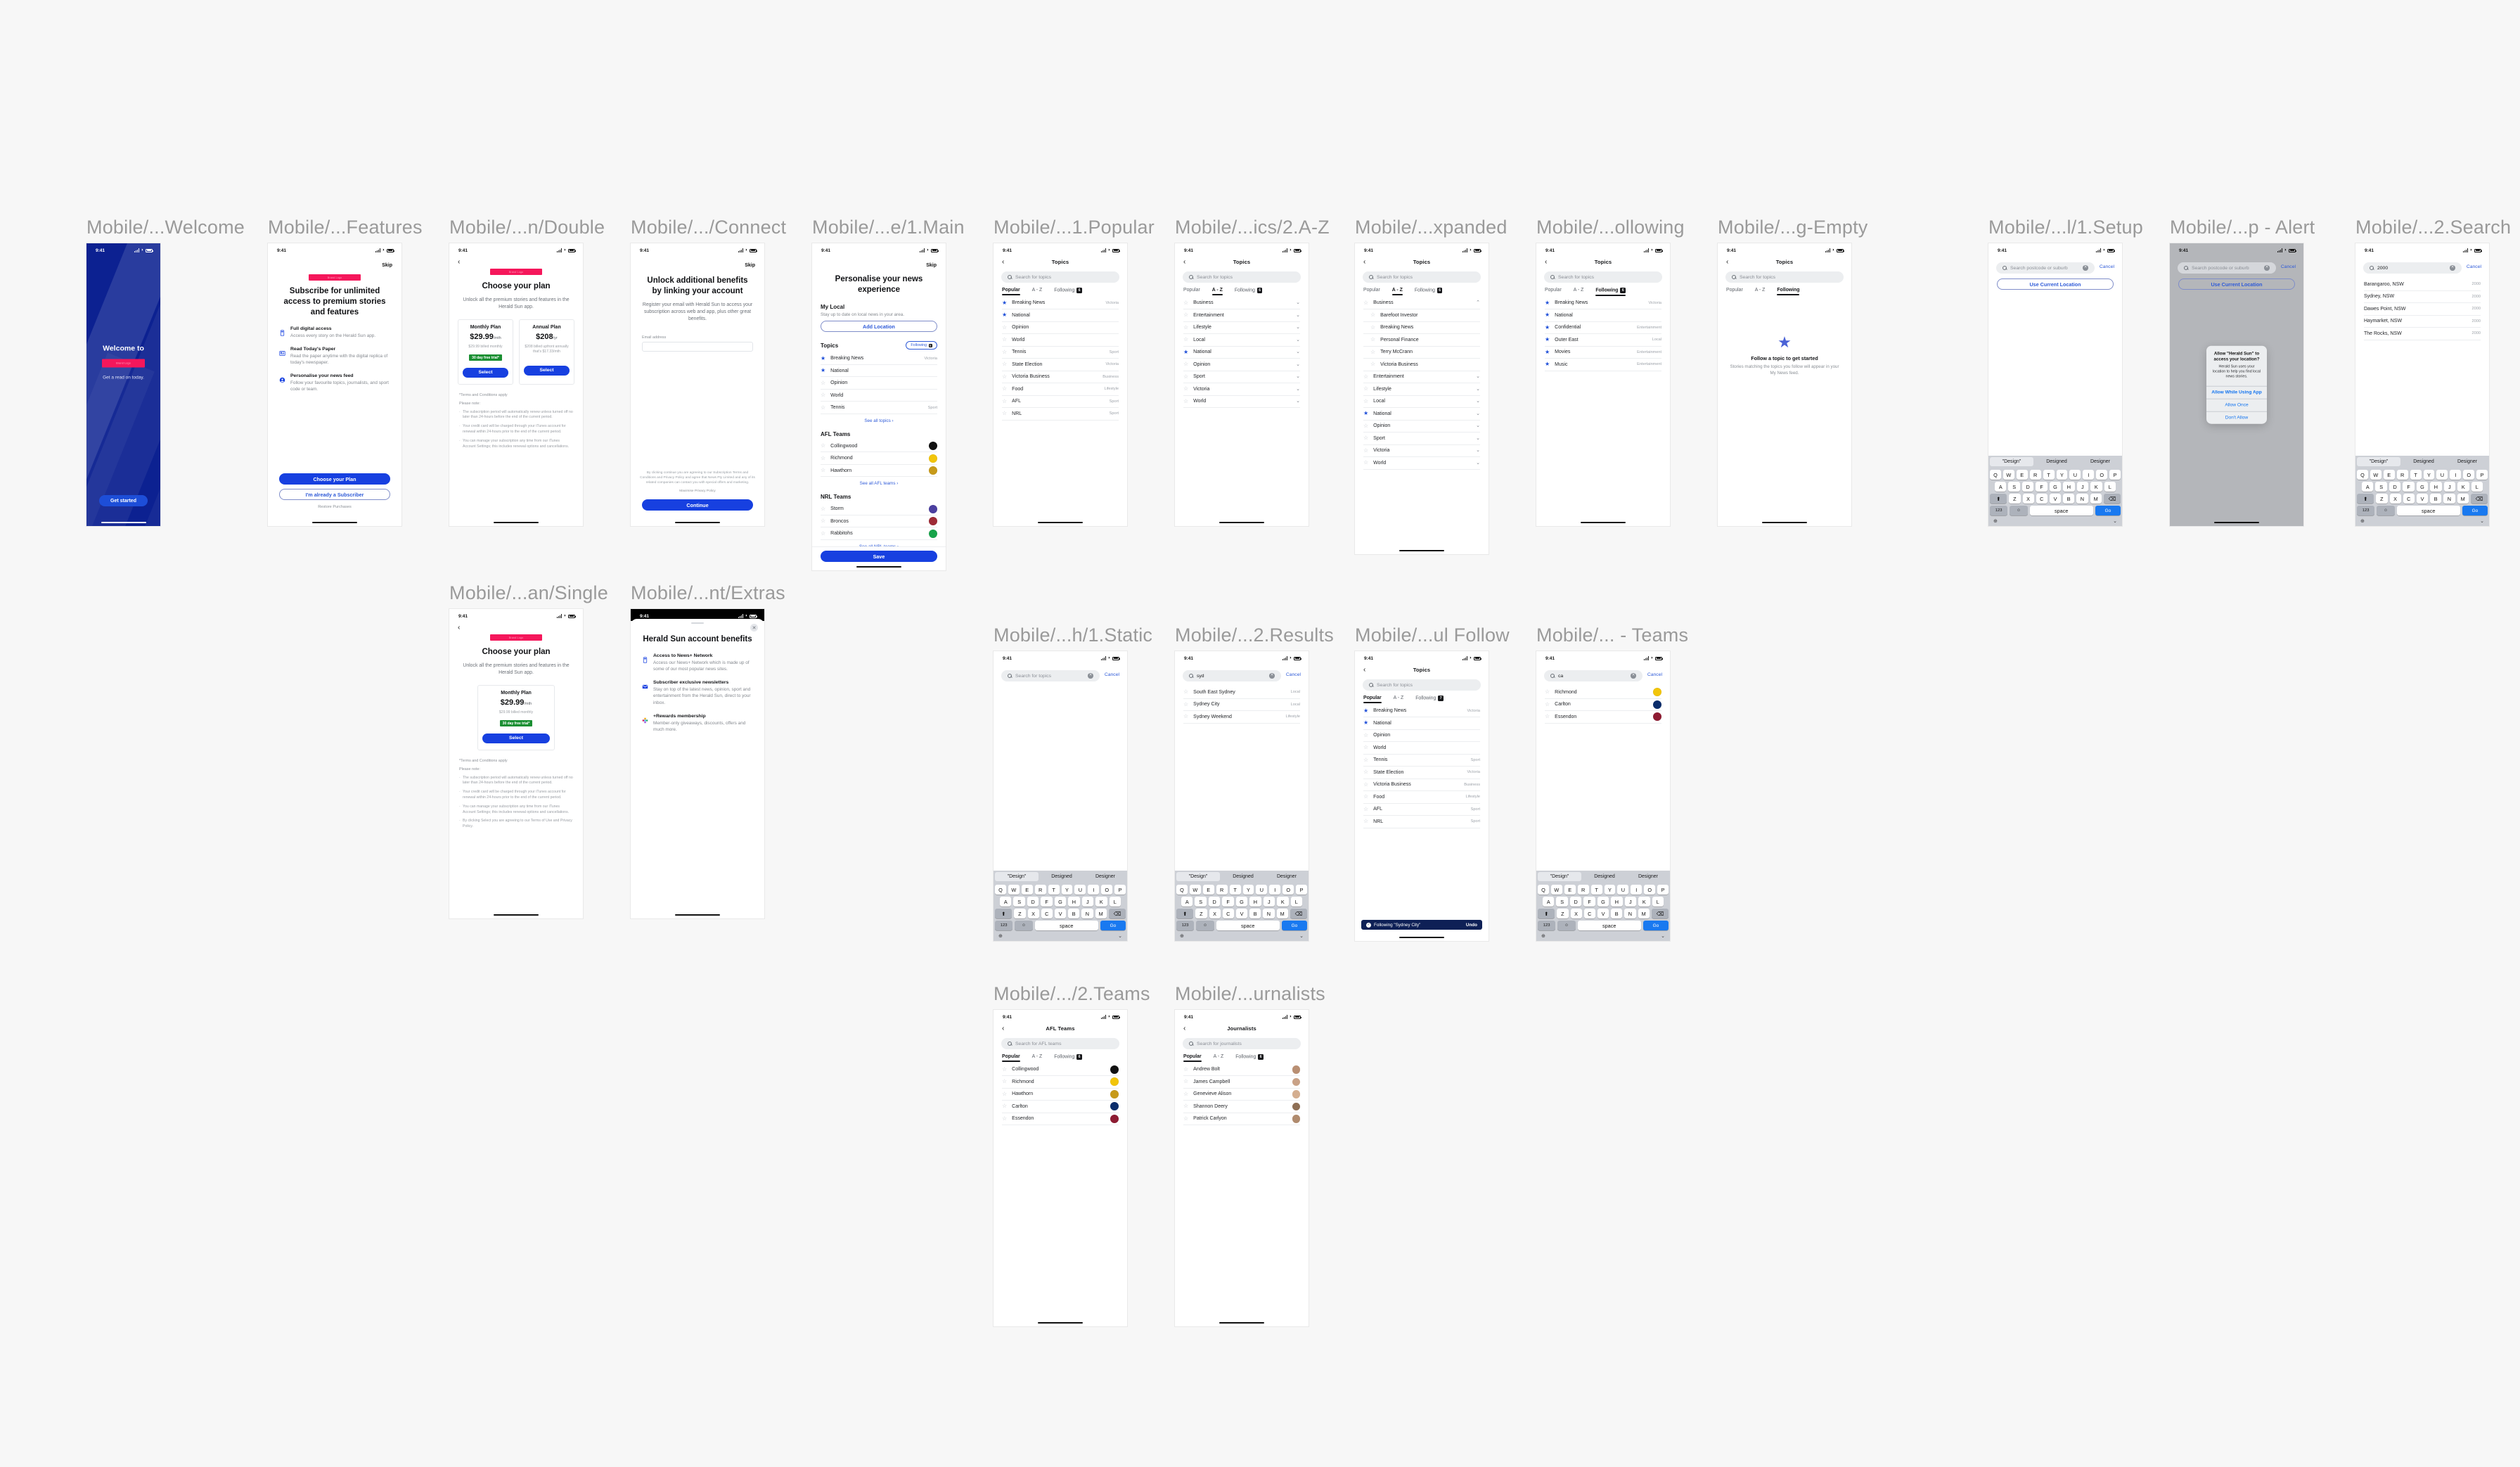  Describe the element at coordinates (1241, 692) in the screenshot. I see `result-row: ☆ South East Sydney Local` at that location.